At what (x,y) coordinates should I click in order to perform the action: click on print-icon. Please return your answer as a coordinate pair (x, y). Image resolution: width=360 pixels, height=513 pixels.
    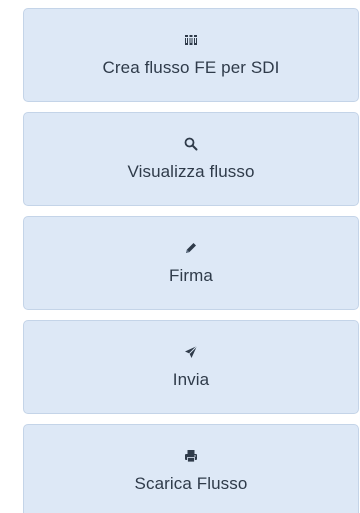
    Looking at the image, I should click on (191, 456).